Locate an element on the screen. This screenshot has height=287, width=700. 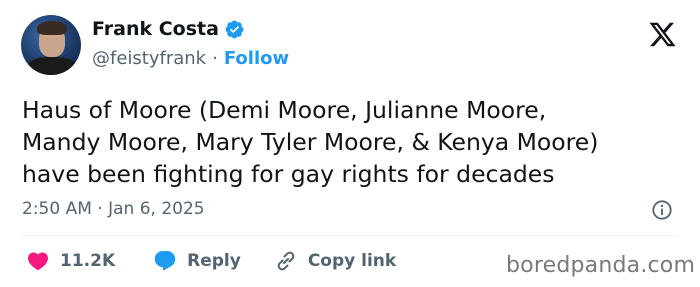
action-bar: 11.2K Reply Copy link is located at coordinates (211, 261).